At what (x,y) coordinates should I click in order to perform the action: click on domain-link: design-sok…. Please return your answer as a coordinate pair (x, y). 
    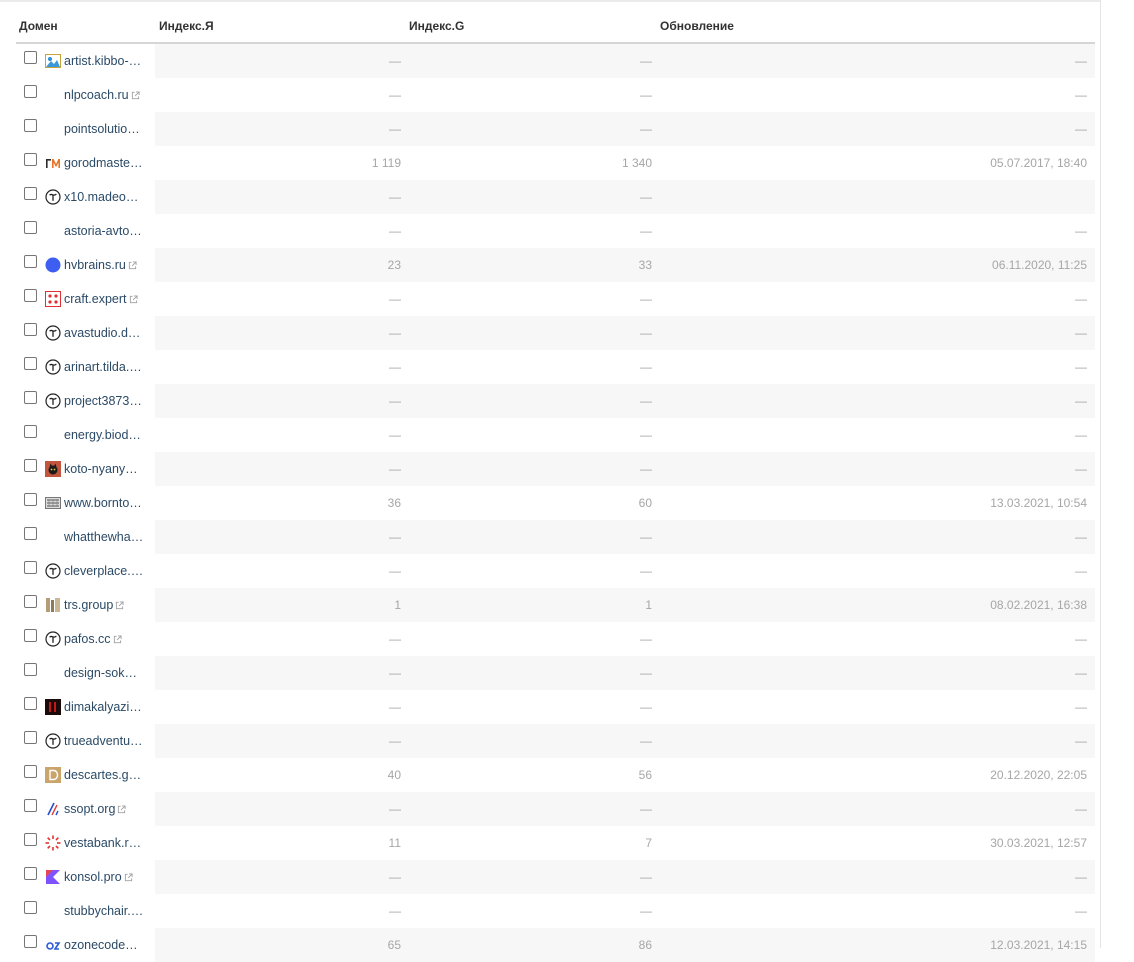
    Looking at the image, I should click on (100, 673).